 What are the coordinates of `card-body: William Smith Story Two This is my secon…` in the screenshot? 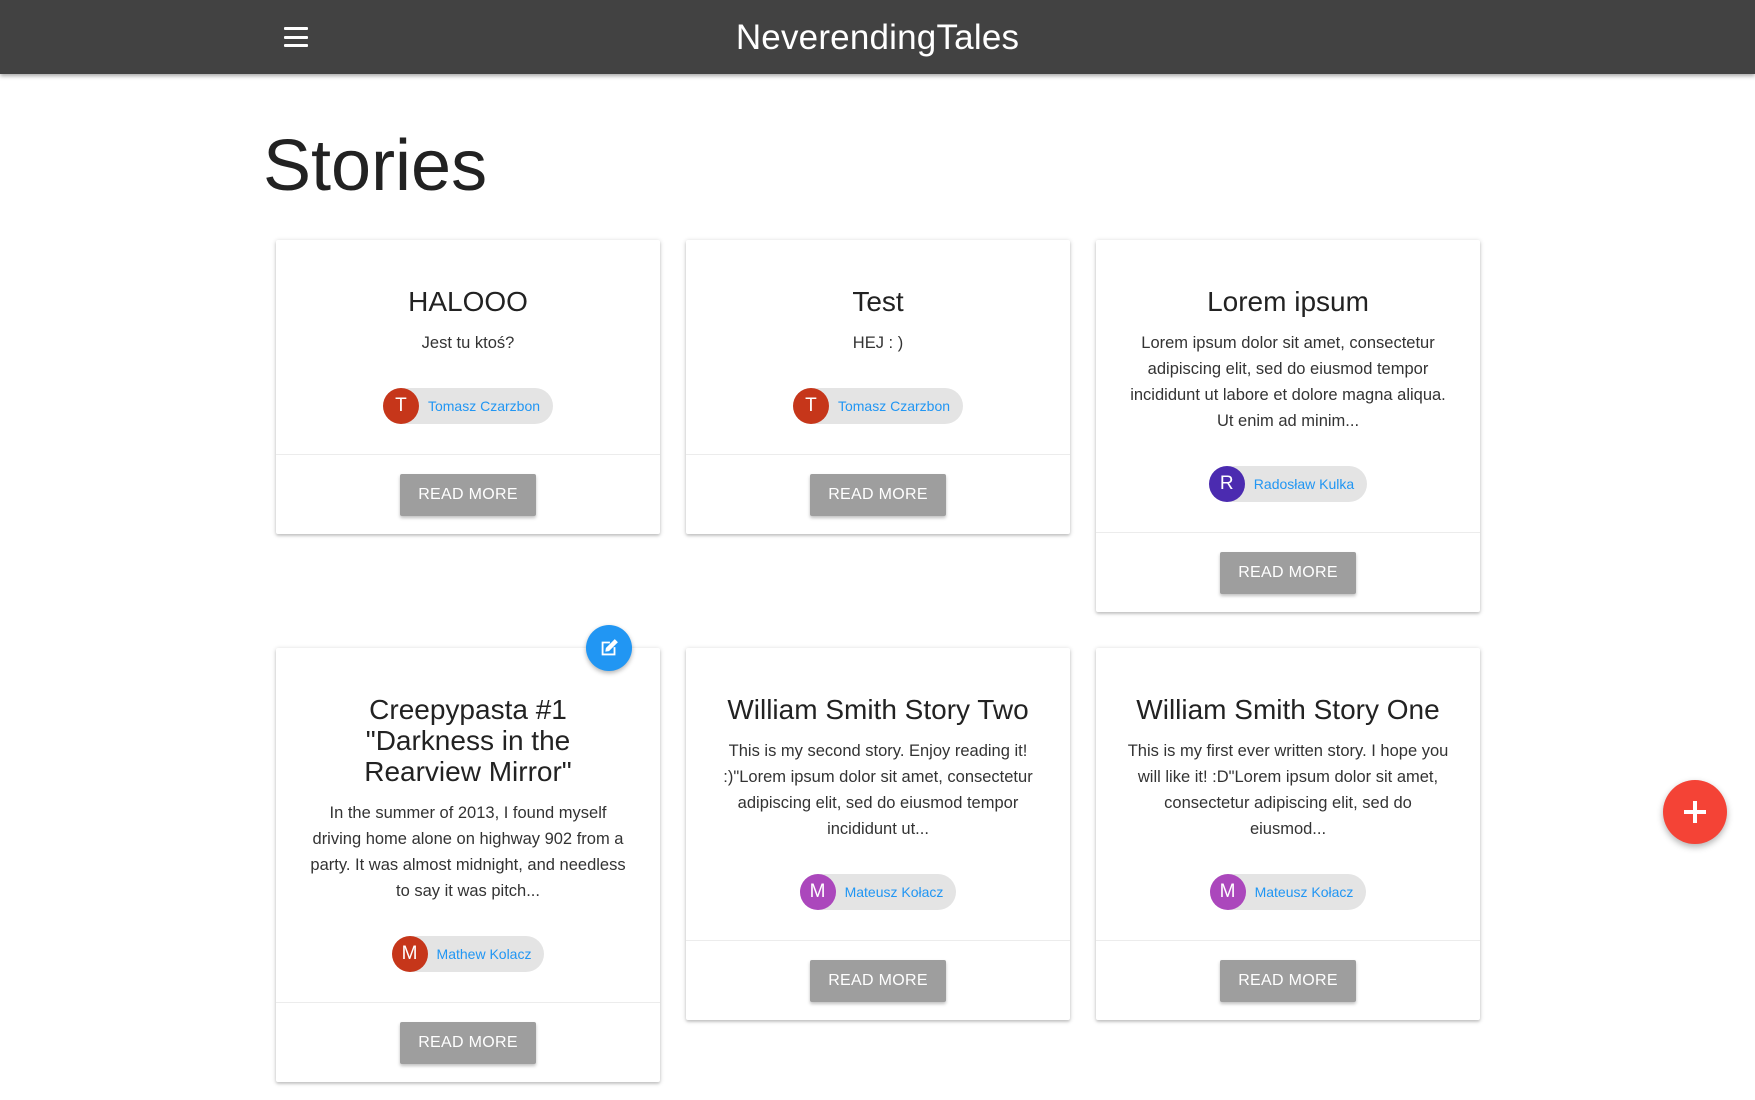 It's located at (878, 794).